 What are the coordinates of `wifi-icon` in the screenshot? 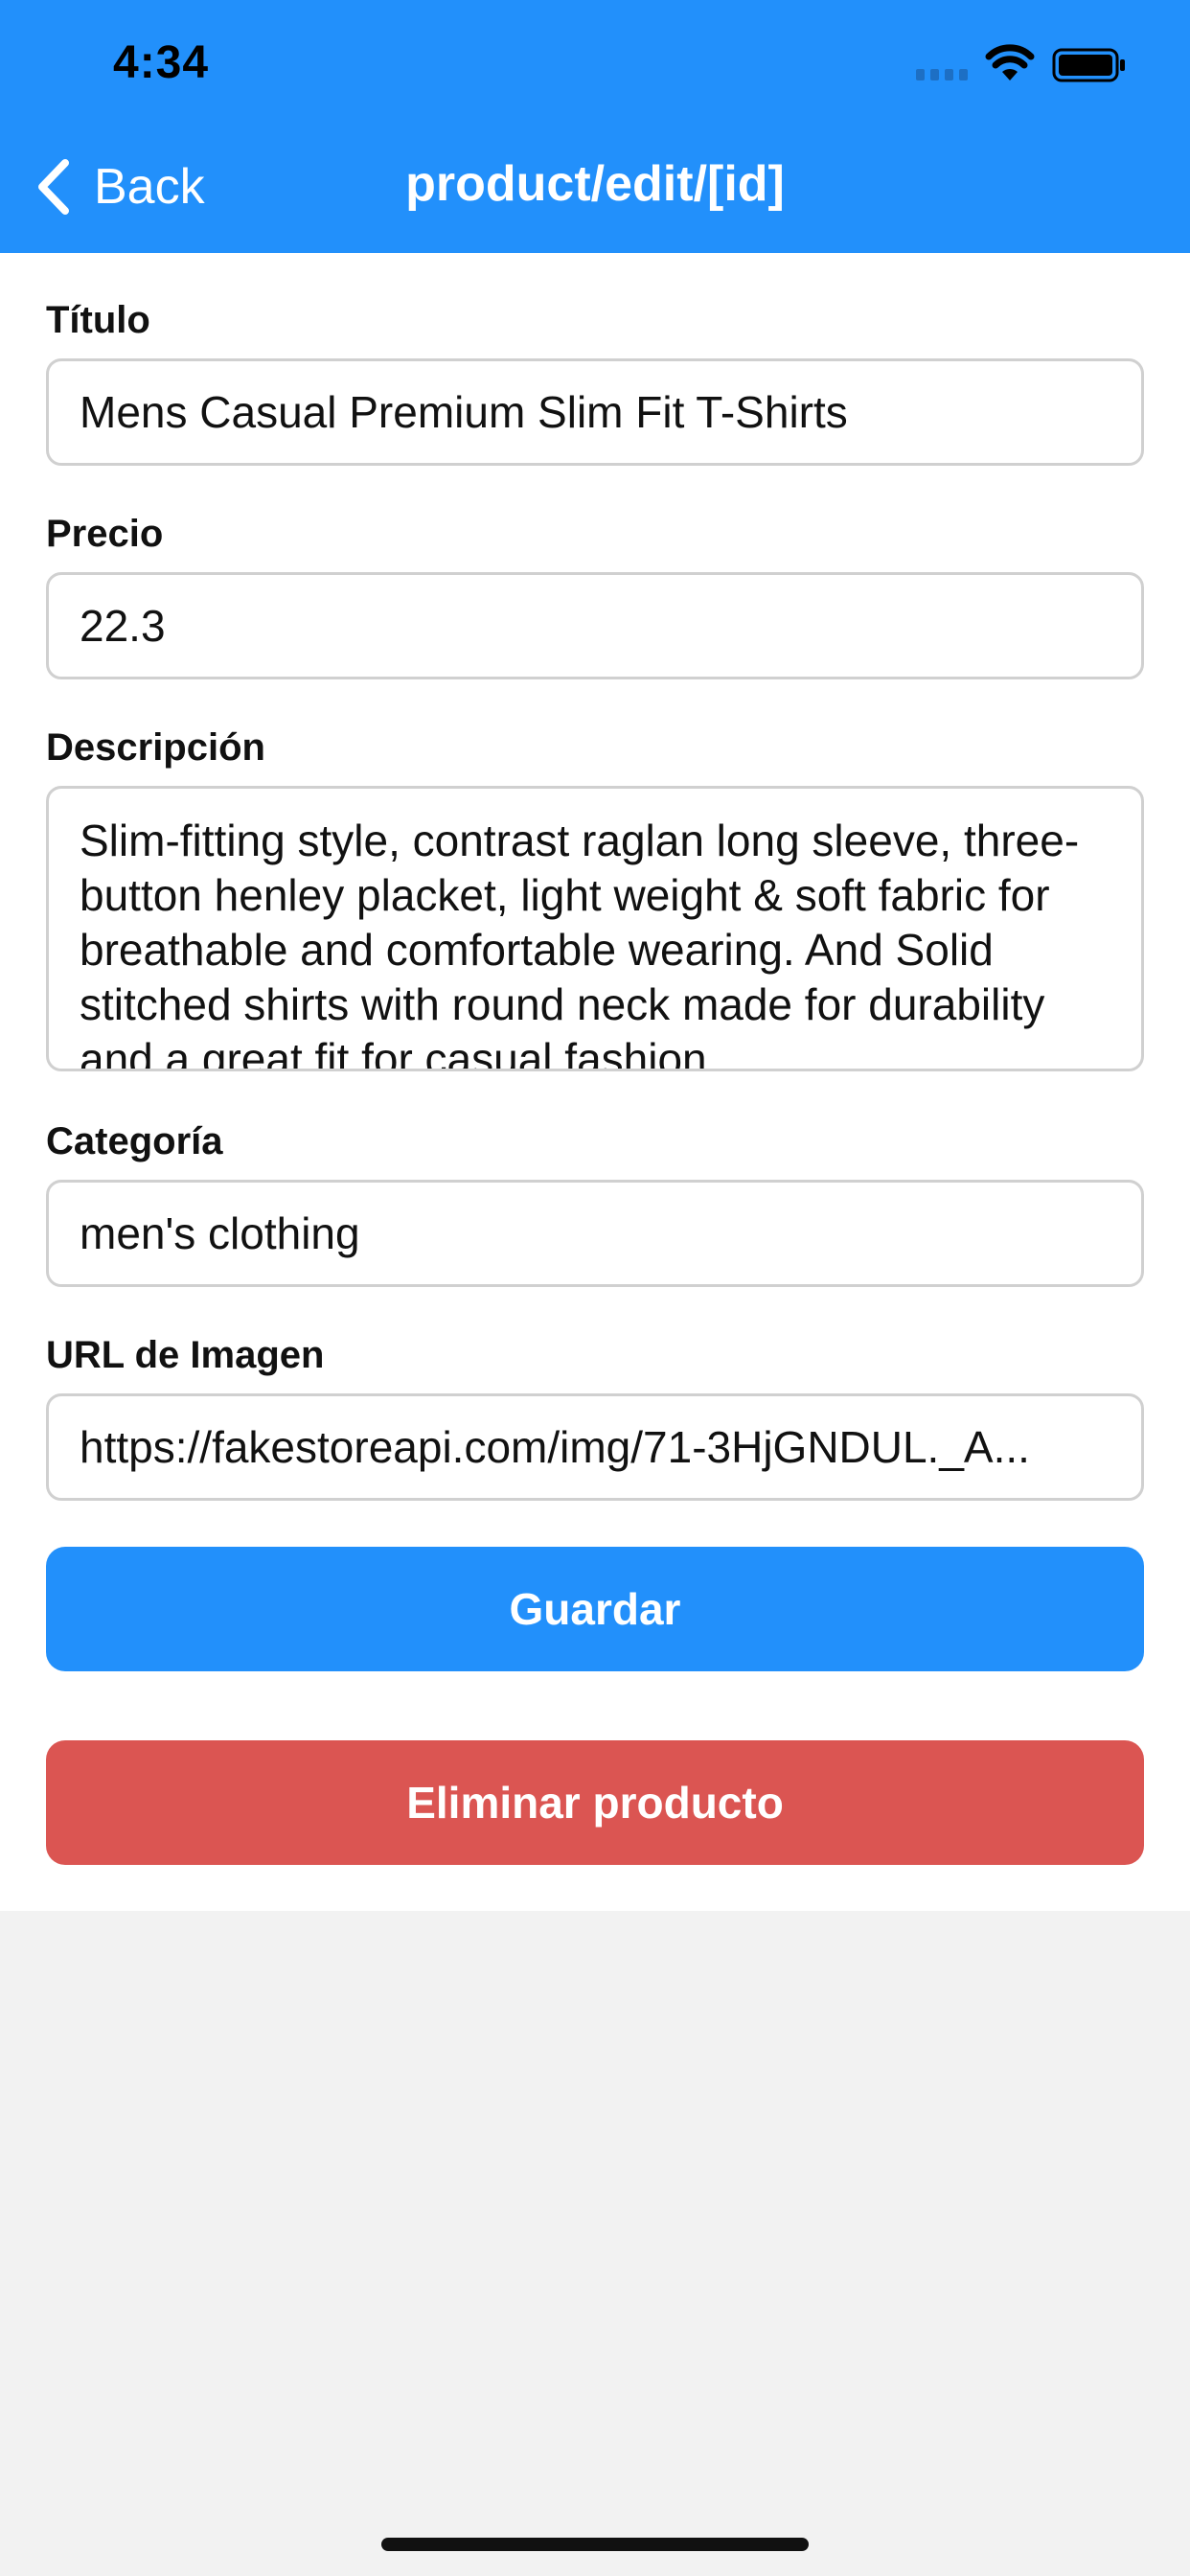 It's located at (1010, 62).